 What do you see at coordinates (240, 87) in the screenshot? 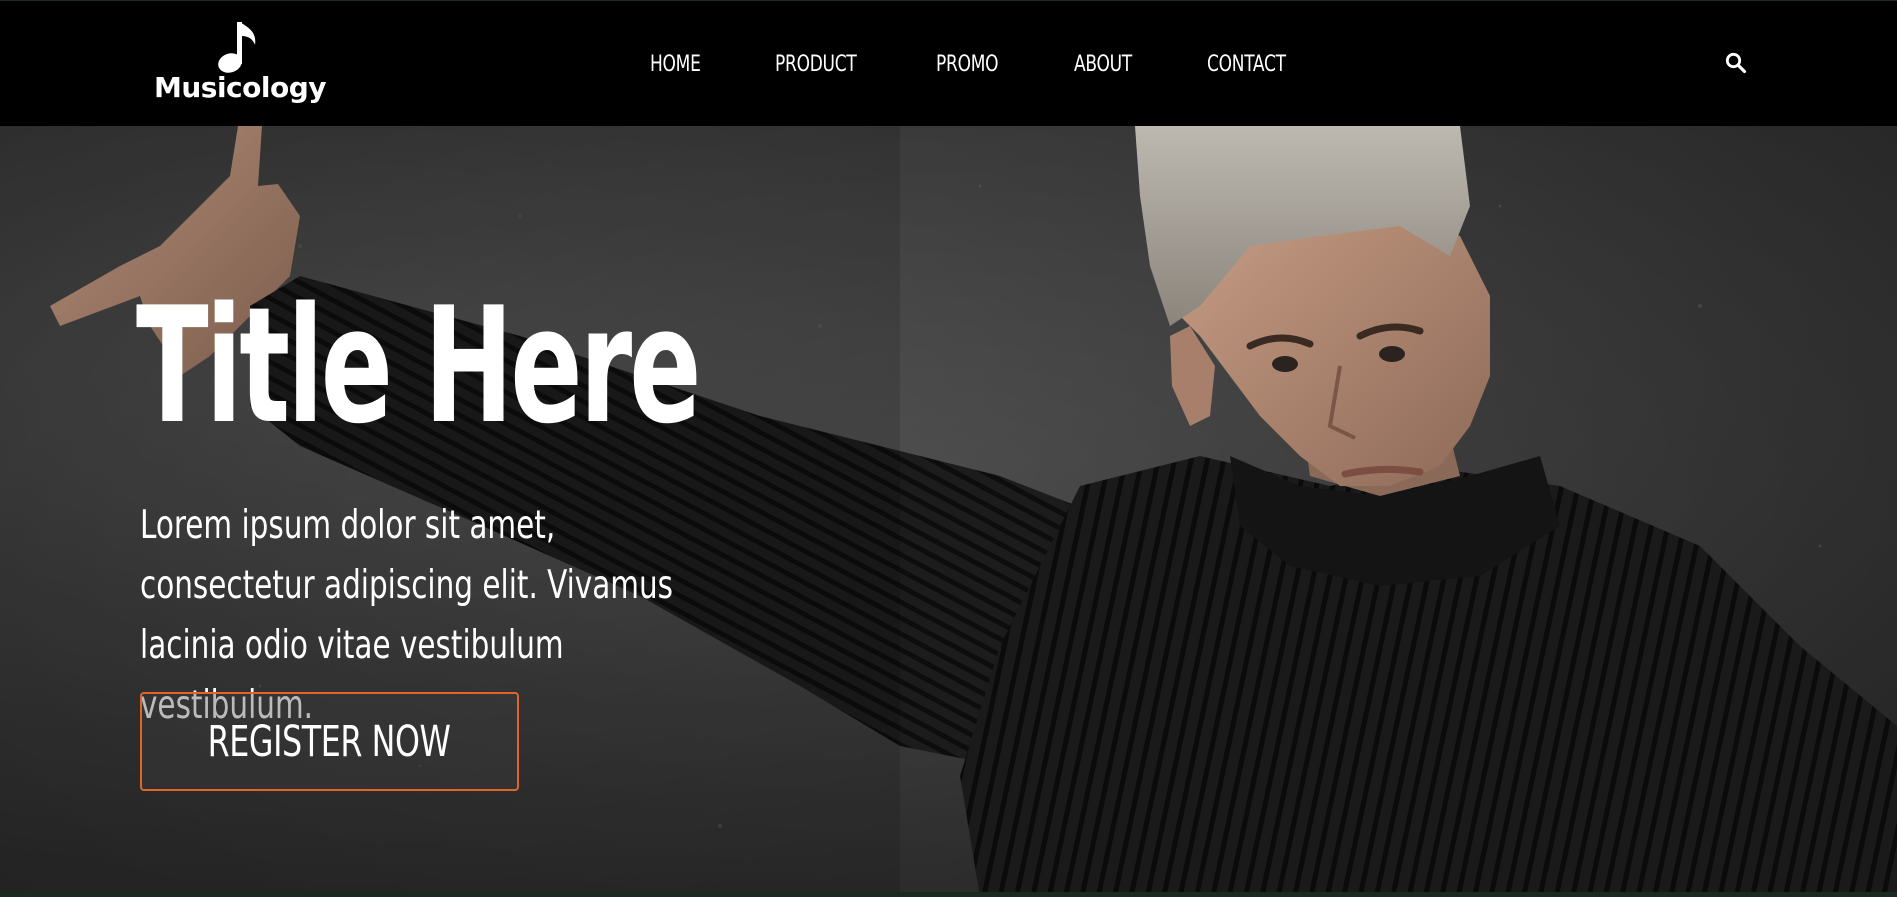
I see `brand-name: Musicology` at bounding box center [240, 87].